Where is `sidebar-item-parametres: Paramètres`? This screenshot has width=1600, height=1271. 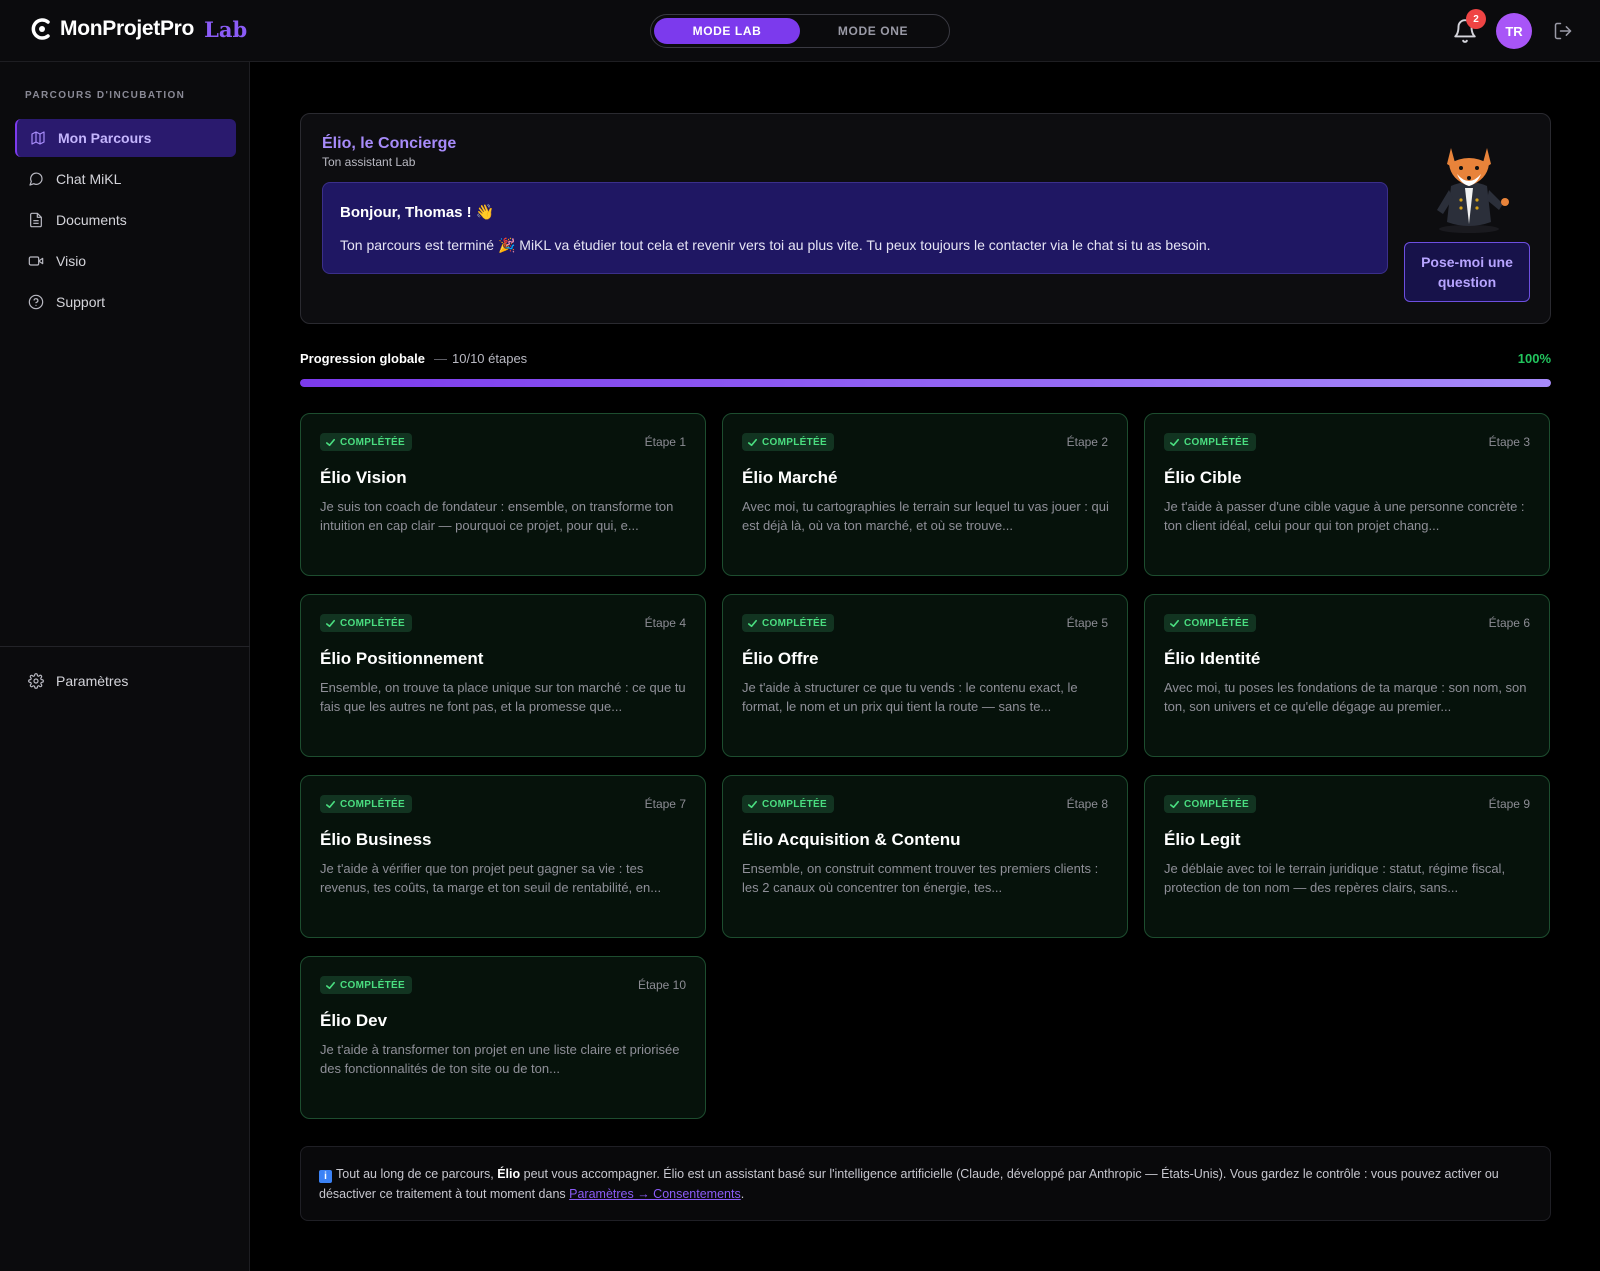
sidebar-item-parametres: Paramètres is located at coordinates (125, 681).